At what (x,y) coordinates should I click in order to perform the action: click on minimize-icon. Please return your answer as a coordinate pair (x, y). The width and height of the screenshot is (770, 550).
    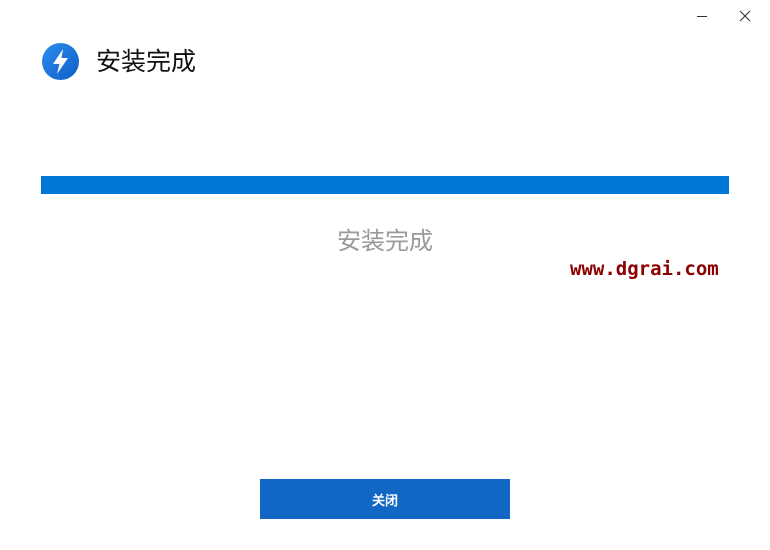
    Looking at the image, I should click on (702, 16).